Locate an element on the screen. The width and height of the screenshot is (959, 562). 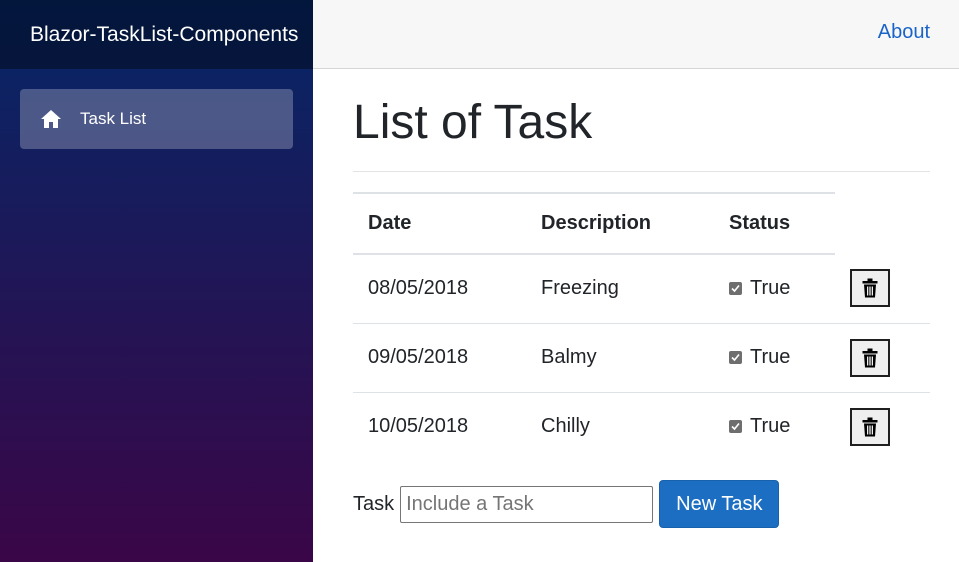
column-header-actions is located at coordinates (882, 223).